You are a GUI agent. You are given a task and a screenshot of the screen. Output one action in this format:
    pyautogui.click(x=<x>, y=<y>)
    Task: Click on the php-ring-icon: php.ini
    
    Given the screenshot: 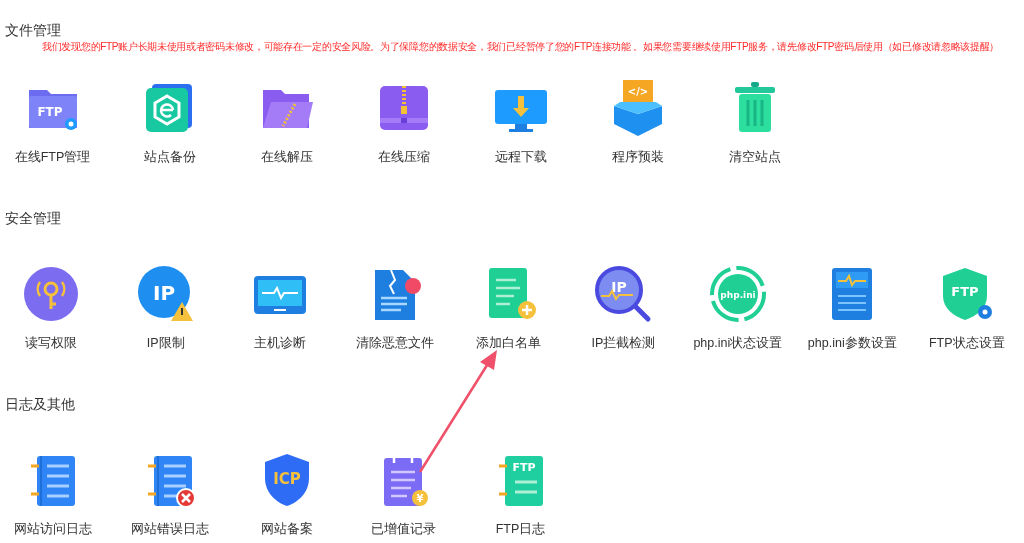 What is the action you would take?
    pyautogui.click(x=737, y=294)
    